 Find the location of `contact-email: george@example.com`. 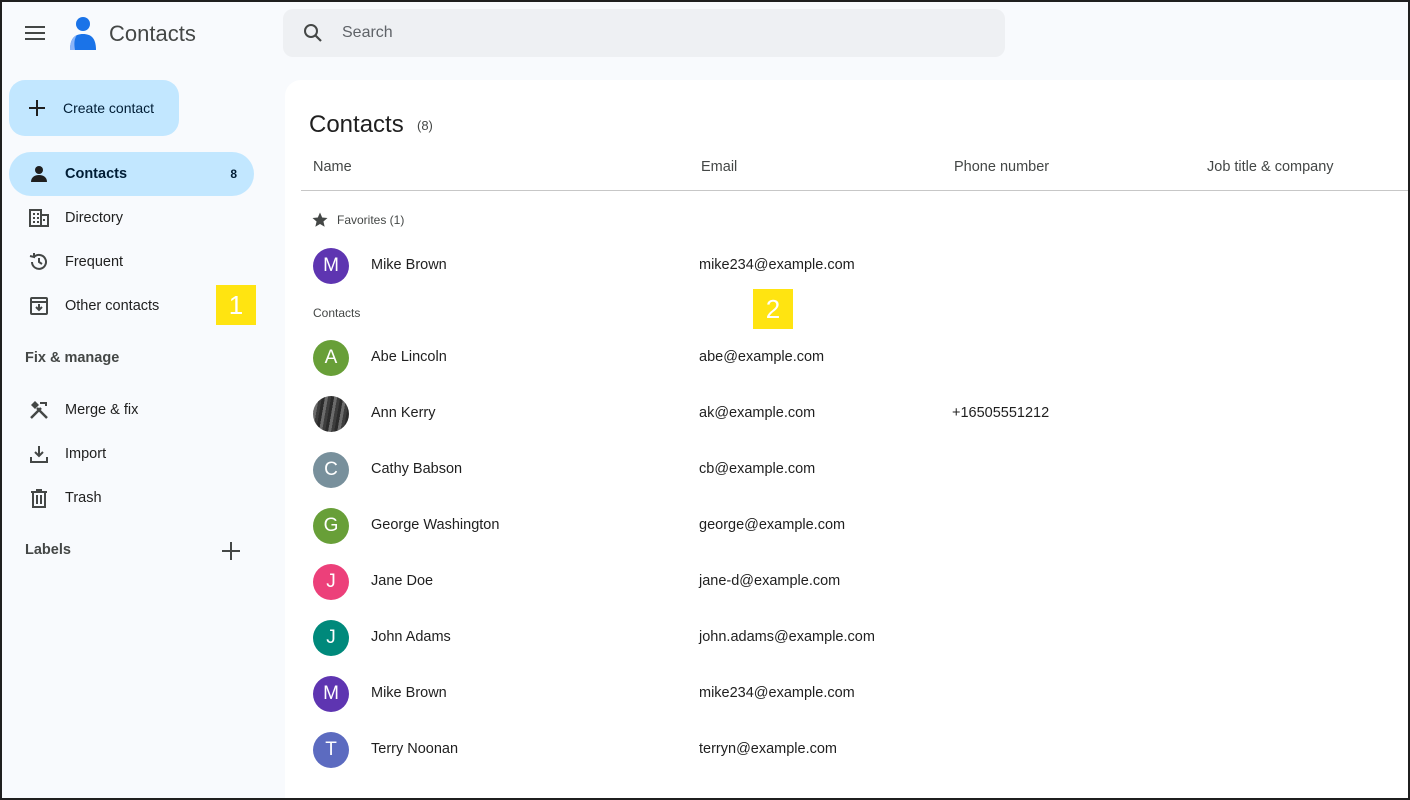

contact-email: george@example.com is located at coordinates (772, 525).